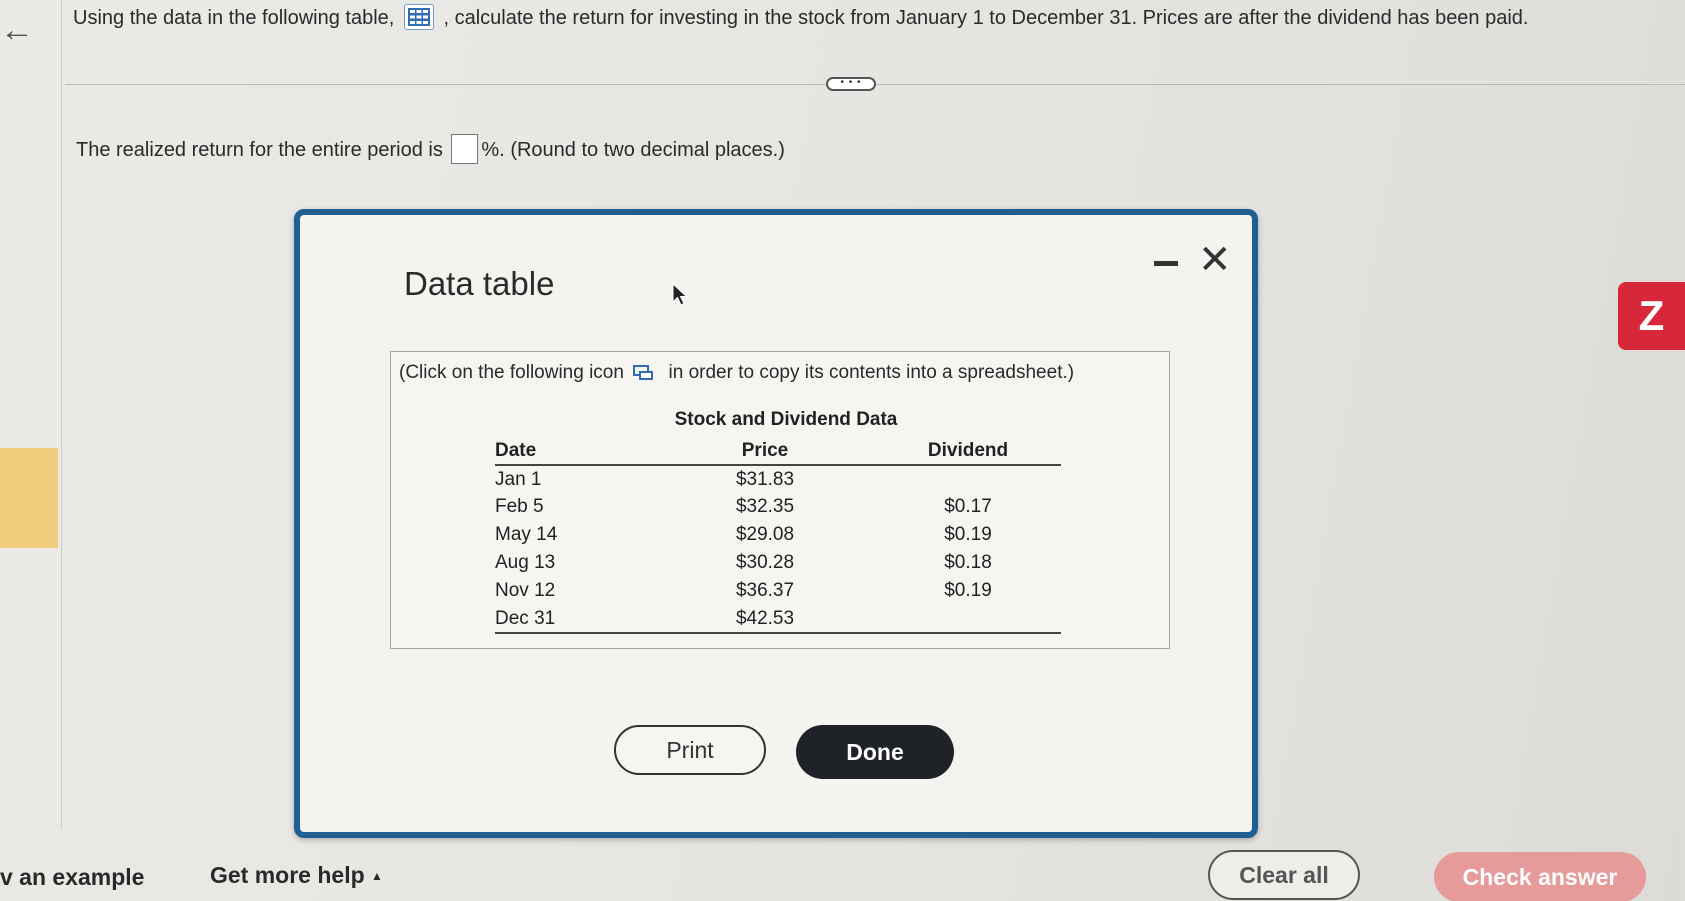 The height and width of the screenshot is (901, 1685). What do you see at coordinates (31, 415) in the screenshot?
I see `left-strip` at bounding box center [31, 415].